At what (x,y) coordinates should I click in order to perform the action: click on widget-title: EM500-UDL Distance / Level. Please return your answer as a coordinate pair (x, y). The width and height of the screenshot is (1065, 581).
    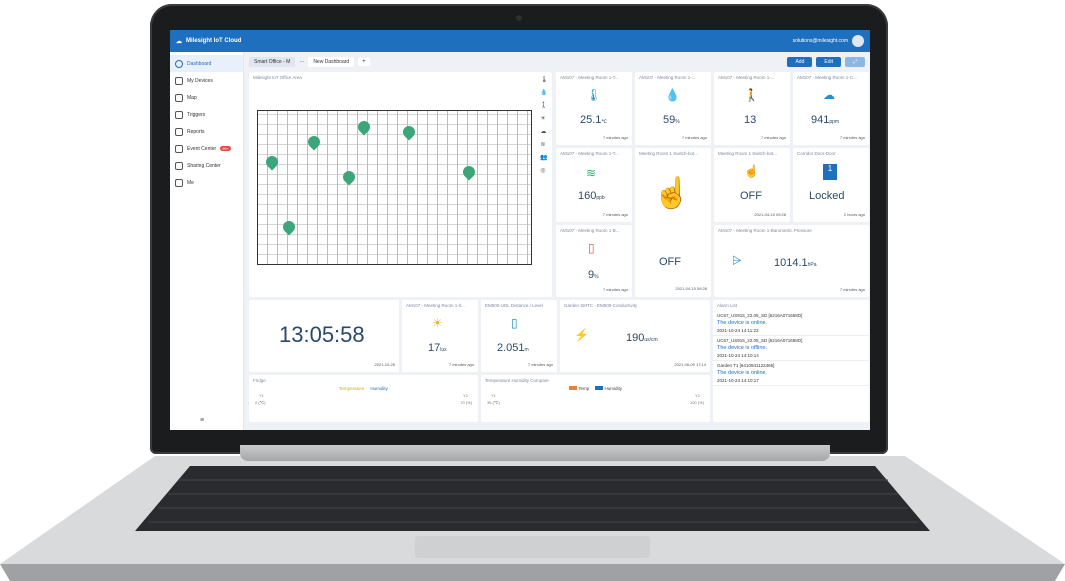
    Looking at the image, I should click on (514, 305).